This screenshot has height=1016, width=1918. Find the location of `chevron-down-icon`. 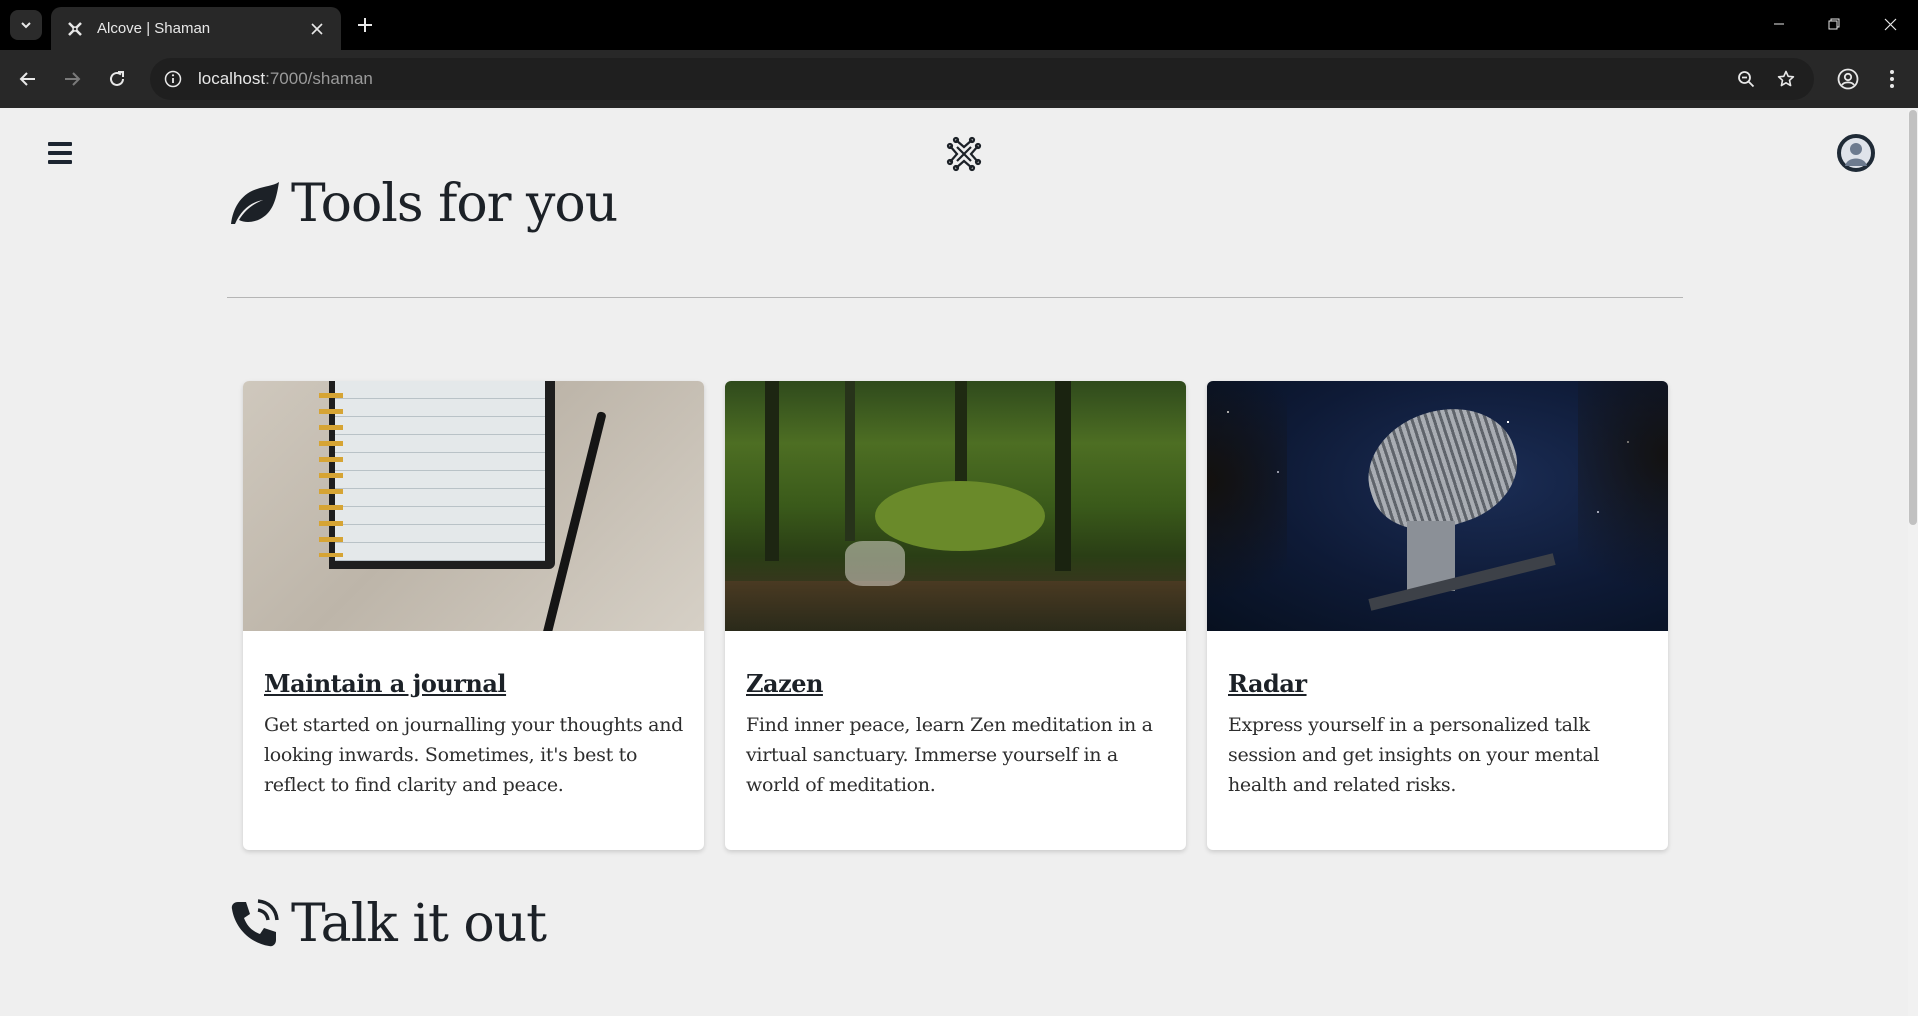

chevron-down-icon is located at coordinates (26, 25).